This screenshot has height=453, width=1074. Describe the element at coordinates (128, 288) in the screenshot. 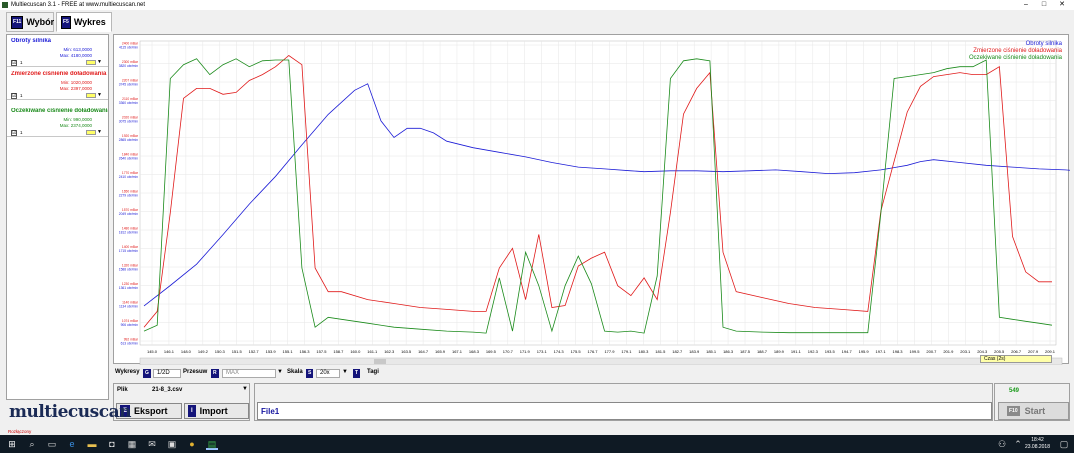

I see `y-tick-label-rpm: 1361 obr/min` at that location.